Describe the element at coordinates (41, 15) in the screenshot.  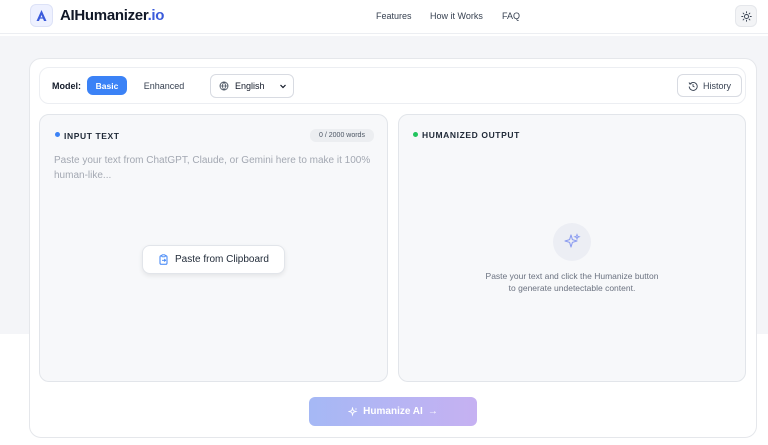
I see `logo-icon` at that location.